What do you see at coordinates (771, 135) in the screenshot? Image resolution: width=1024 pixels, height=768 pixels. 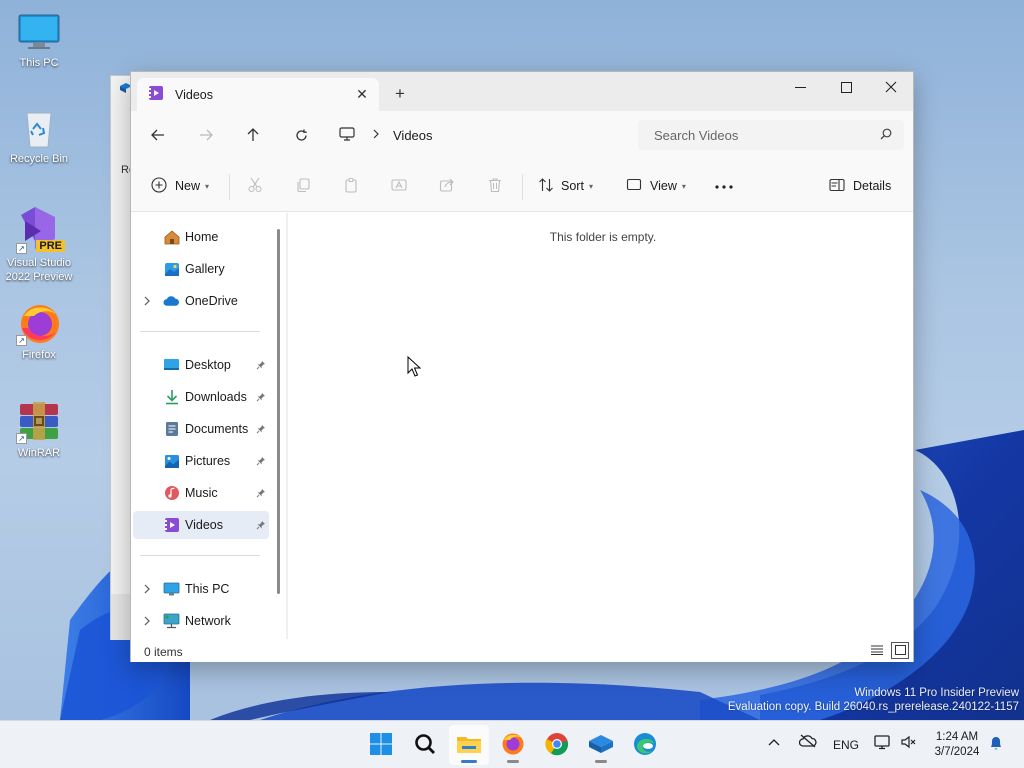 I see `search-input: Search Videos` at bounding box center [771, 135].